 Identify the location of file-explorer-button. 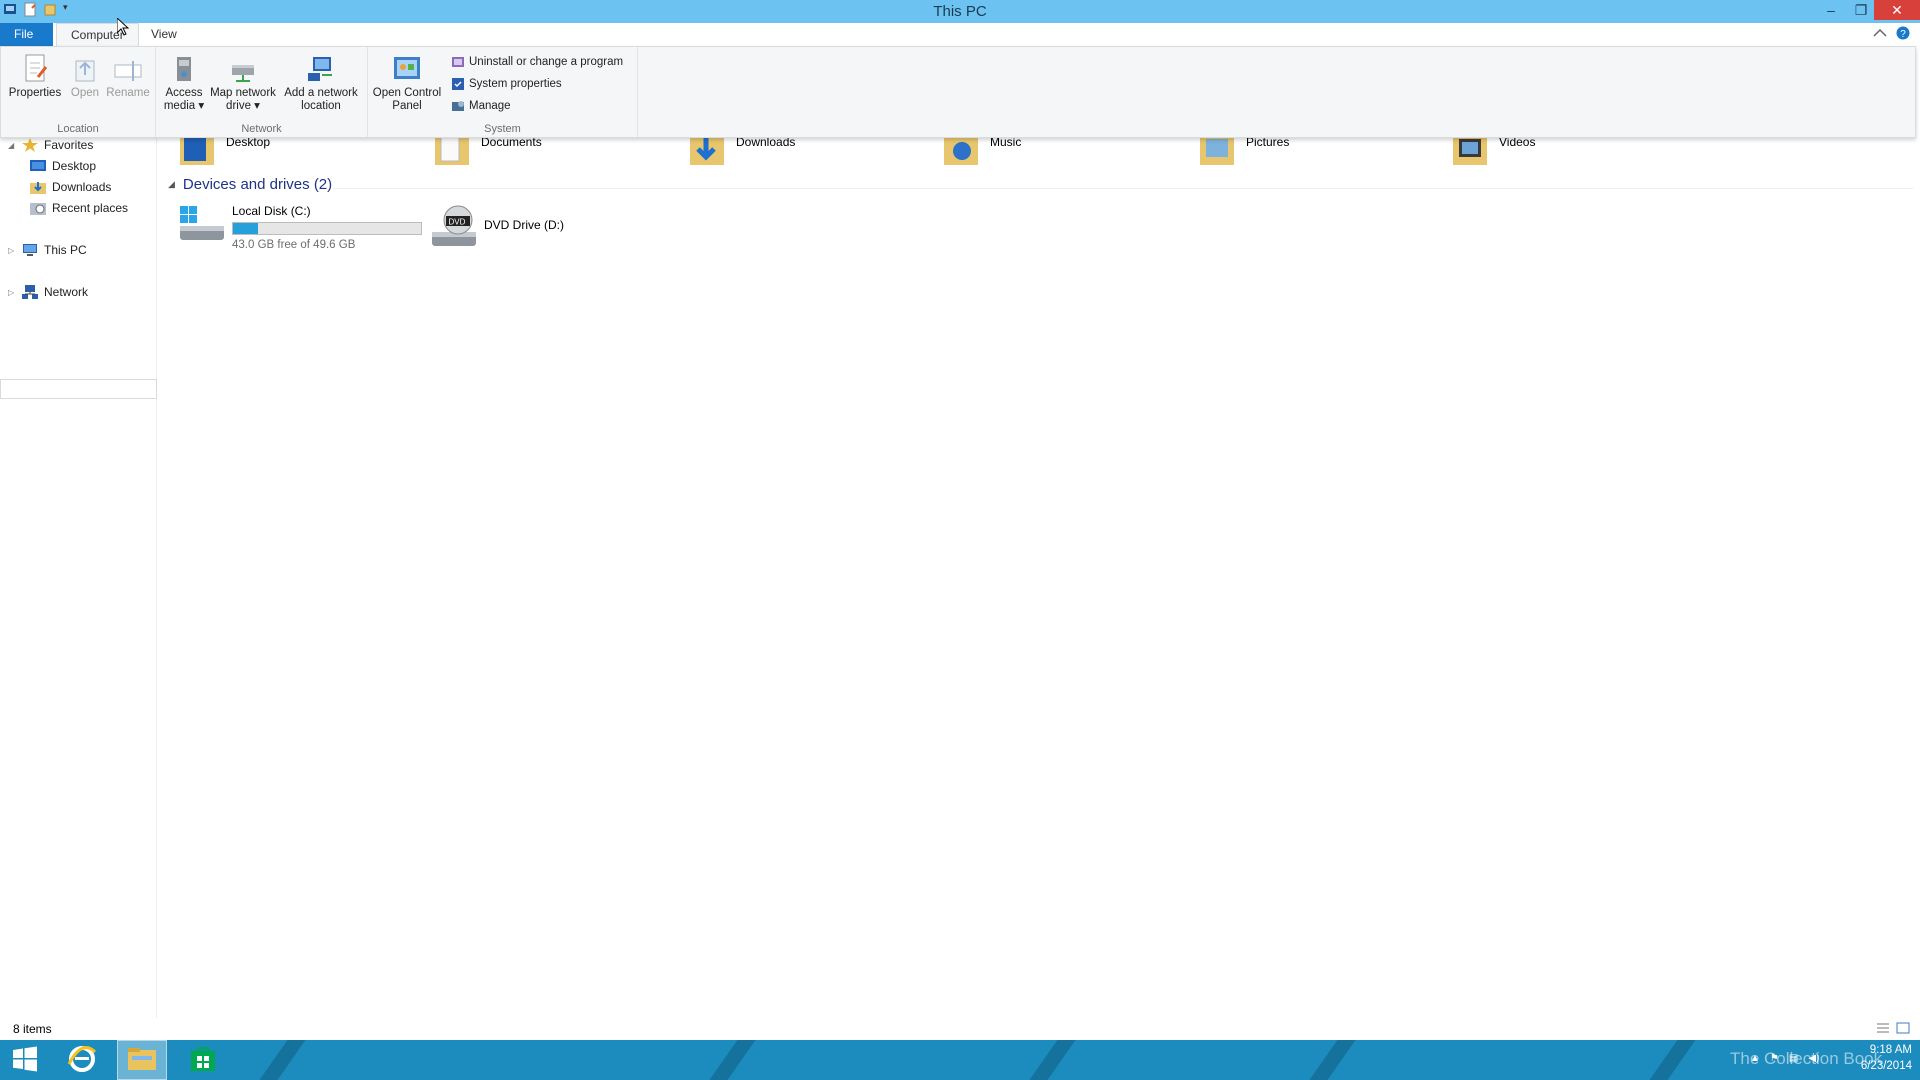
(142, 1060).